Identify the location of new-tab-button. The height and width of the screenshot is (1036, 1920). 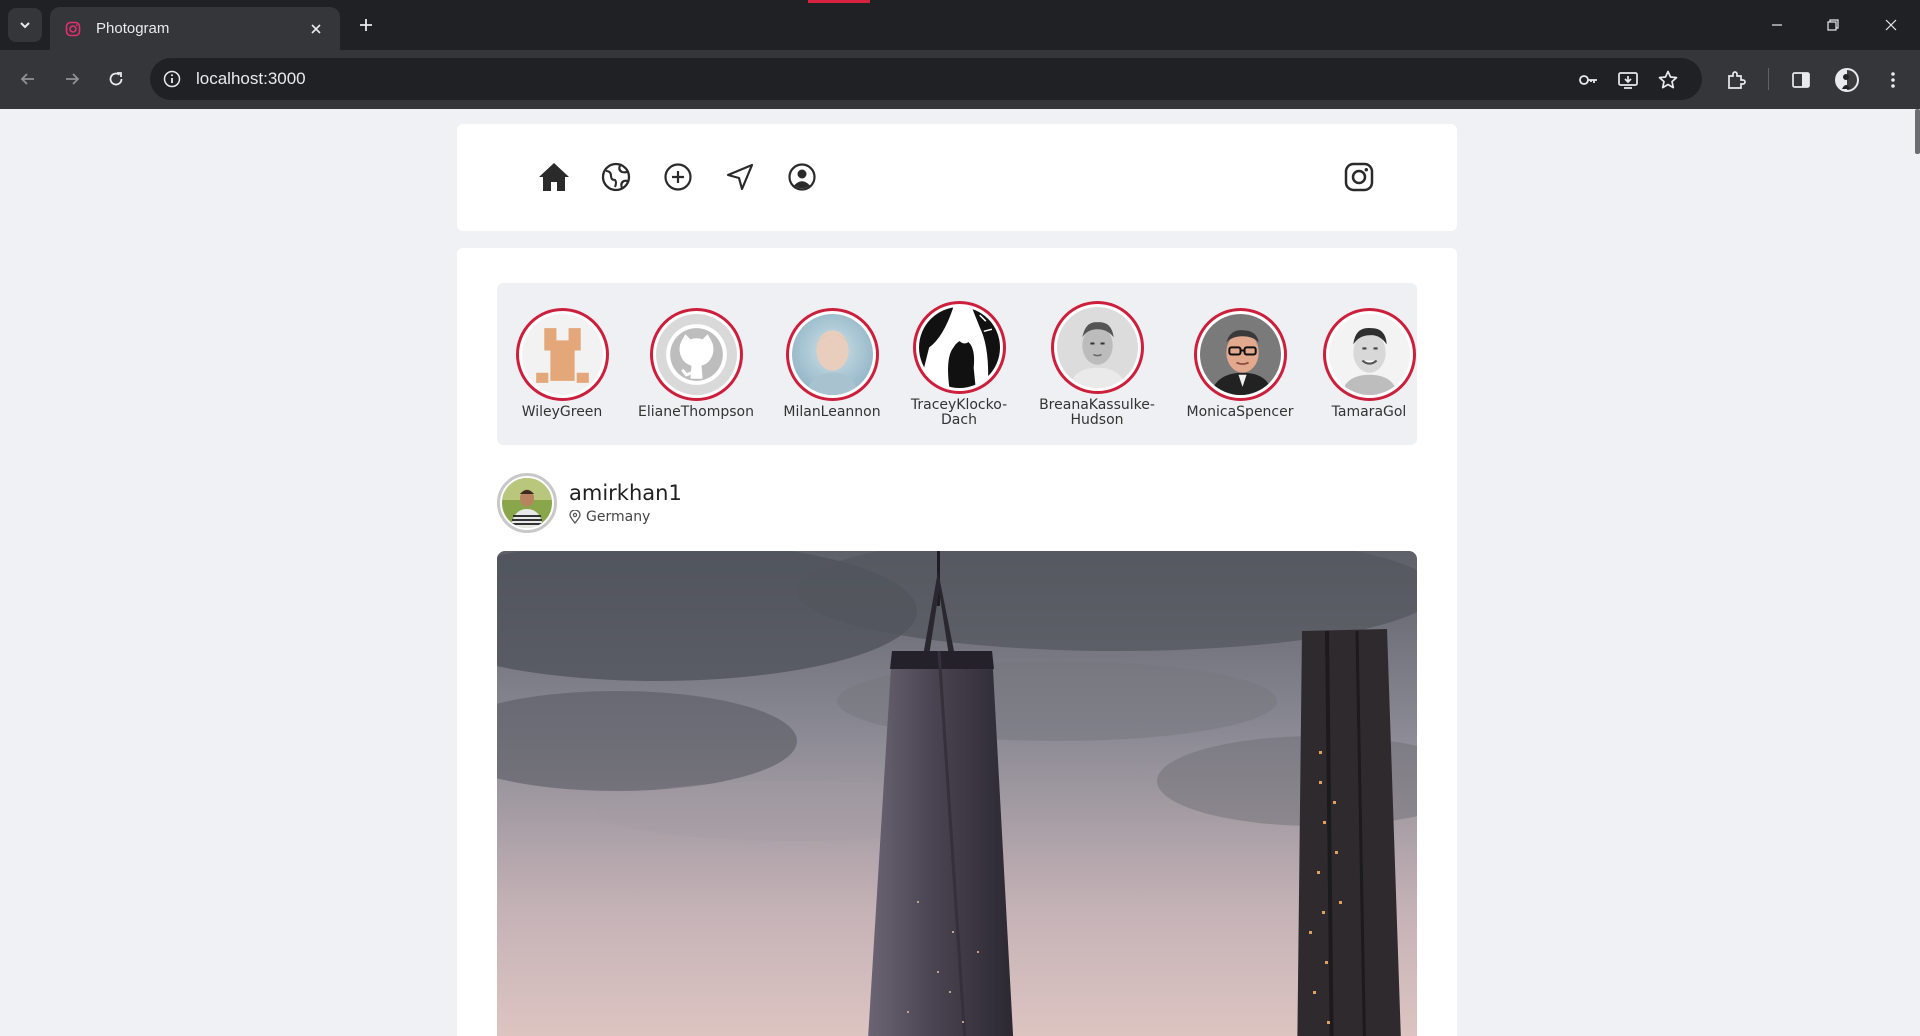
(366, 25).